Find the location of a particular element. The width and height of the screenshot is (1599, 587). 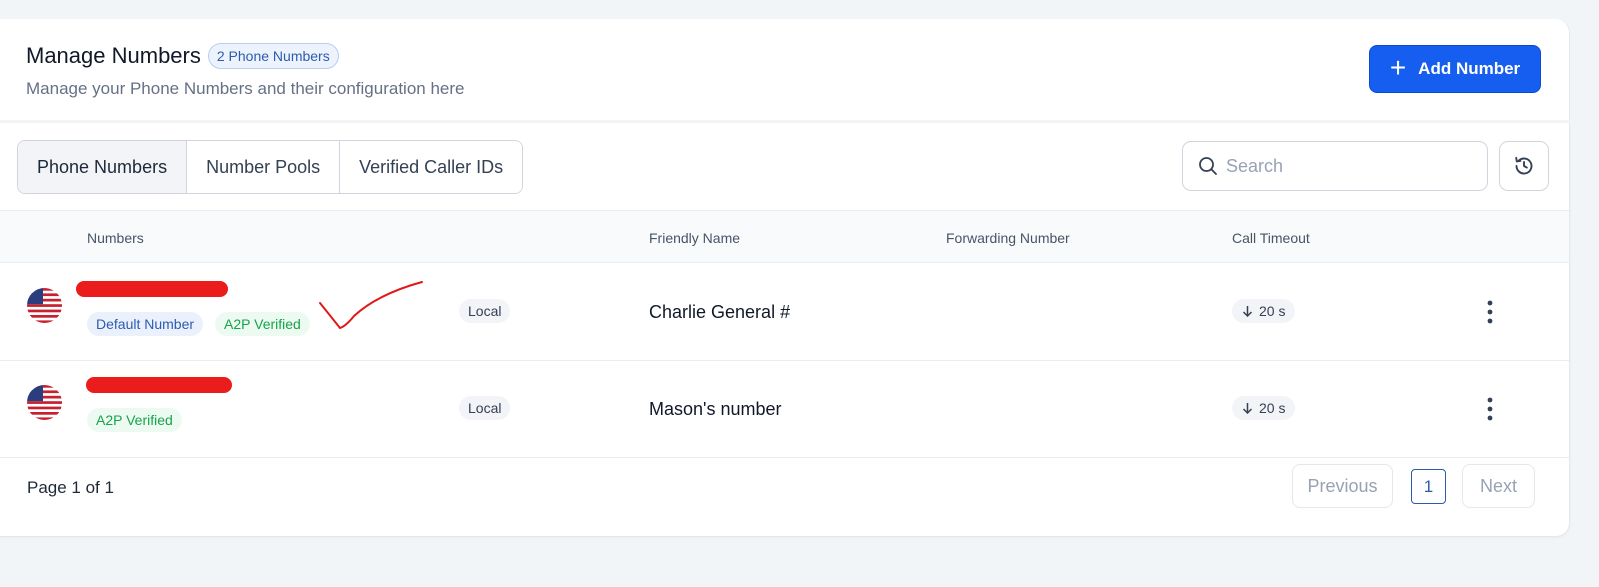

add-number-button: + Add Number is located at coordinates (1455, 69).